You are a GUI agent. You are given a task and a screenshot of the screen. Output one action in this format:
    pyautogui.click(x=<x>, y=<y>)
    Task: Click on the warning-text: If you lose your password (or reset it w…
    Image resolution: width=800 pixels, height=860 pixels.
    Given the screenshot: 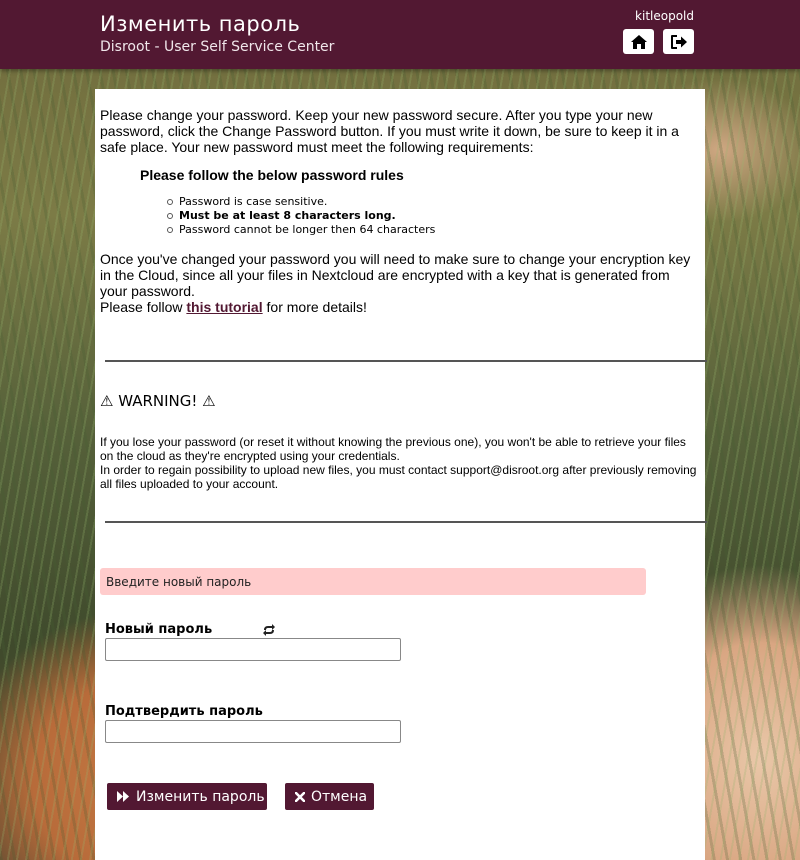 What is the action you would take?
    pyautogui.click(x=401, y=463)
    